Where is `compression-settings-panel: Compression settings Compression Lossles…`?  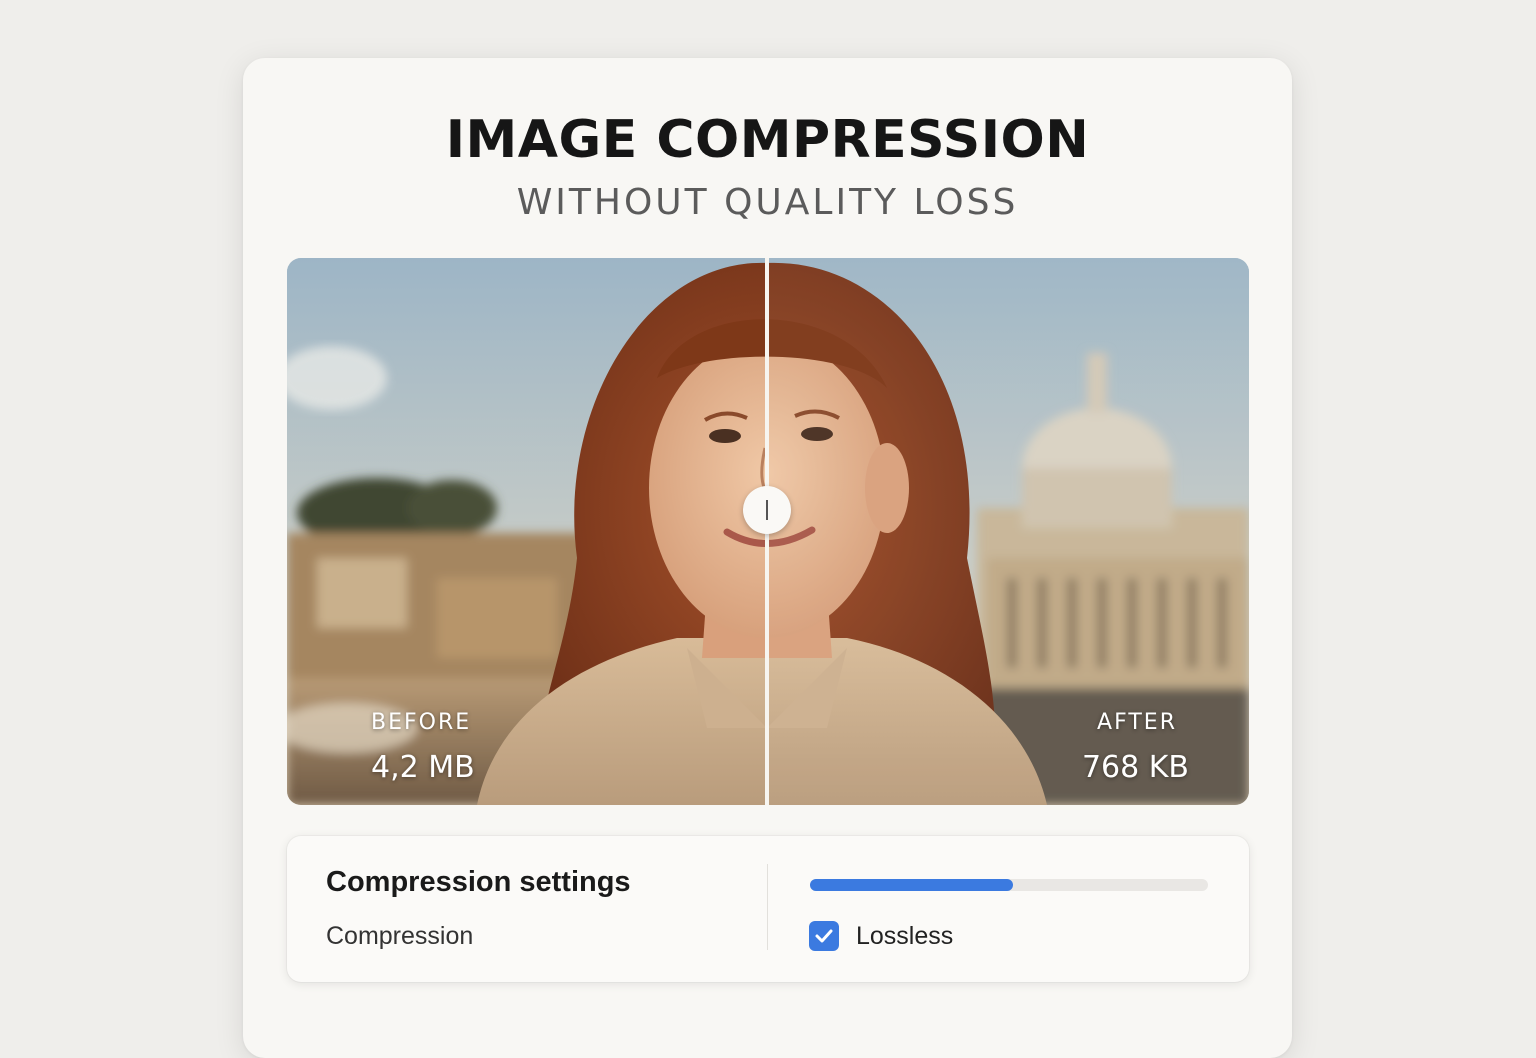 compression-settings-panel: Compression settings Compression Lossles… is located at coordinates (768, 909).